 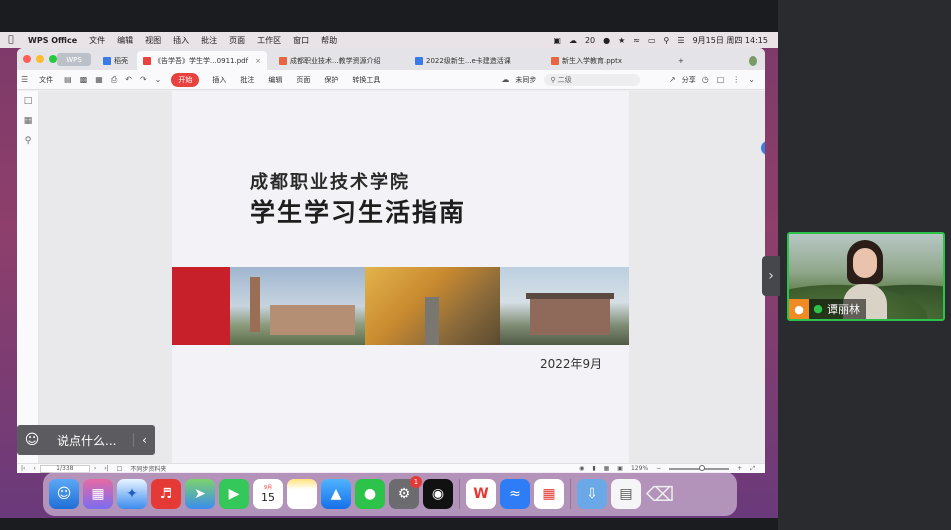 What do you see at coordinates (202, 60) in the screenshot?
I see `tab-pdf: 《告学吾》学生学...0911.pdf ×` at bounding box center [202, 60].